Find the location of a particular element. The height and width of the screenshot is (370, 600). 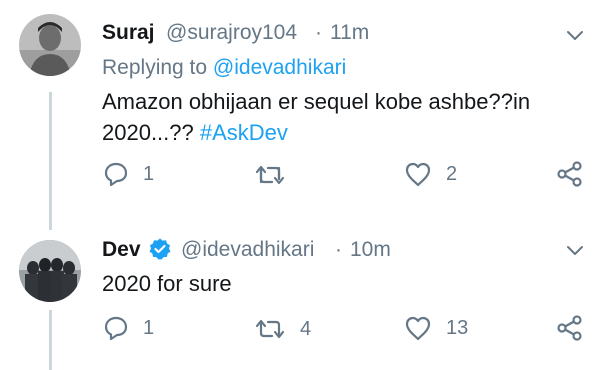

display-name: Suraj is located at coordinates (128, 33).